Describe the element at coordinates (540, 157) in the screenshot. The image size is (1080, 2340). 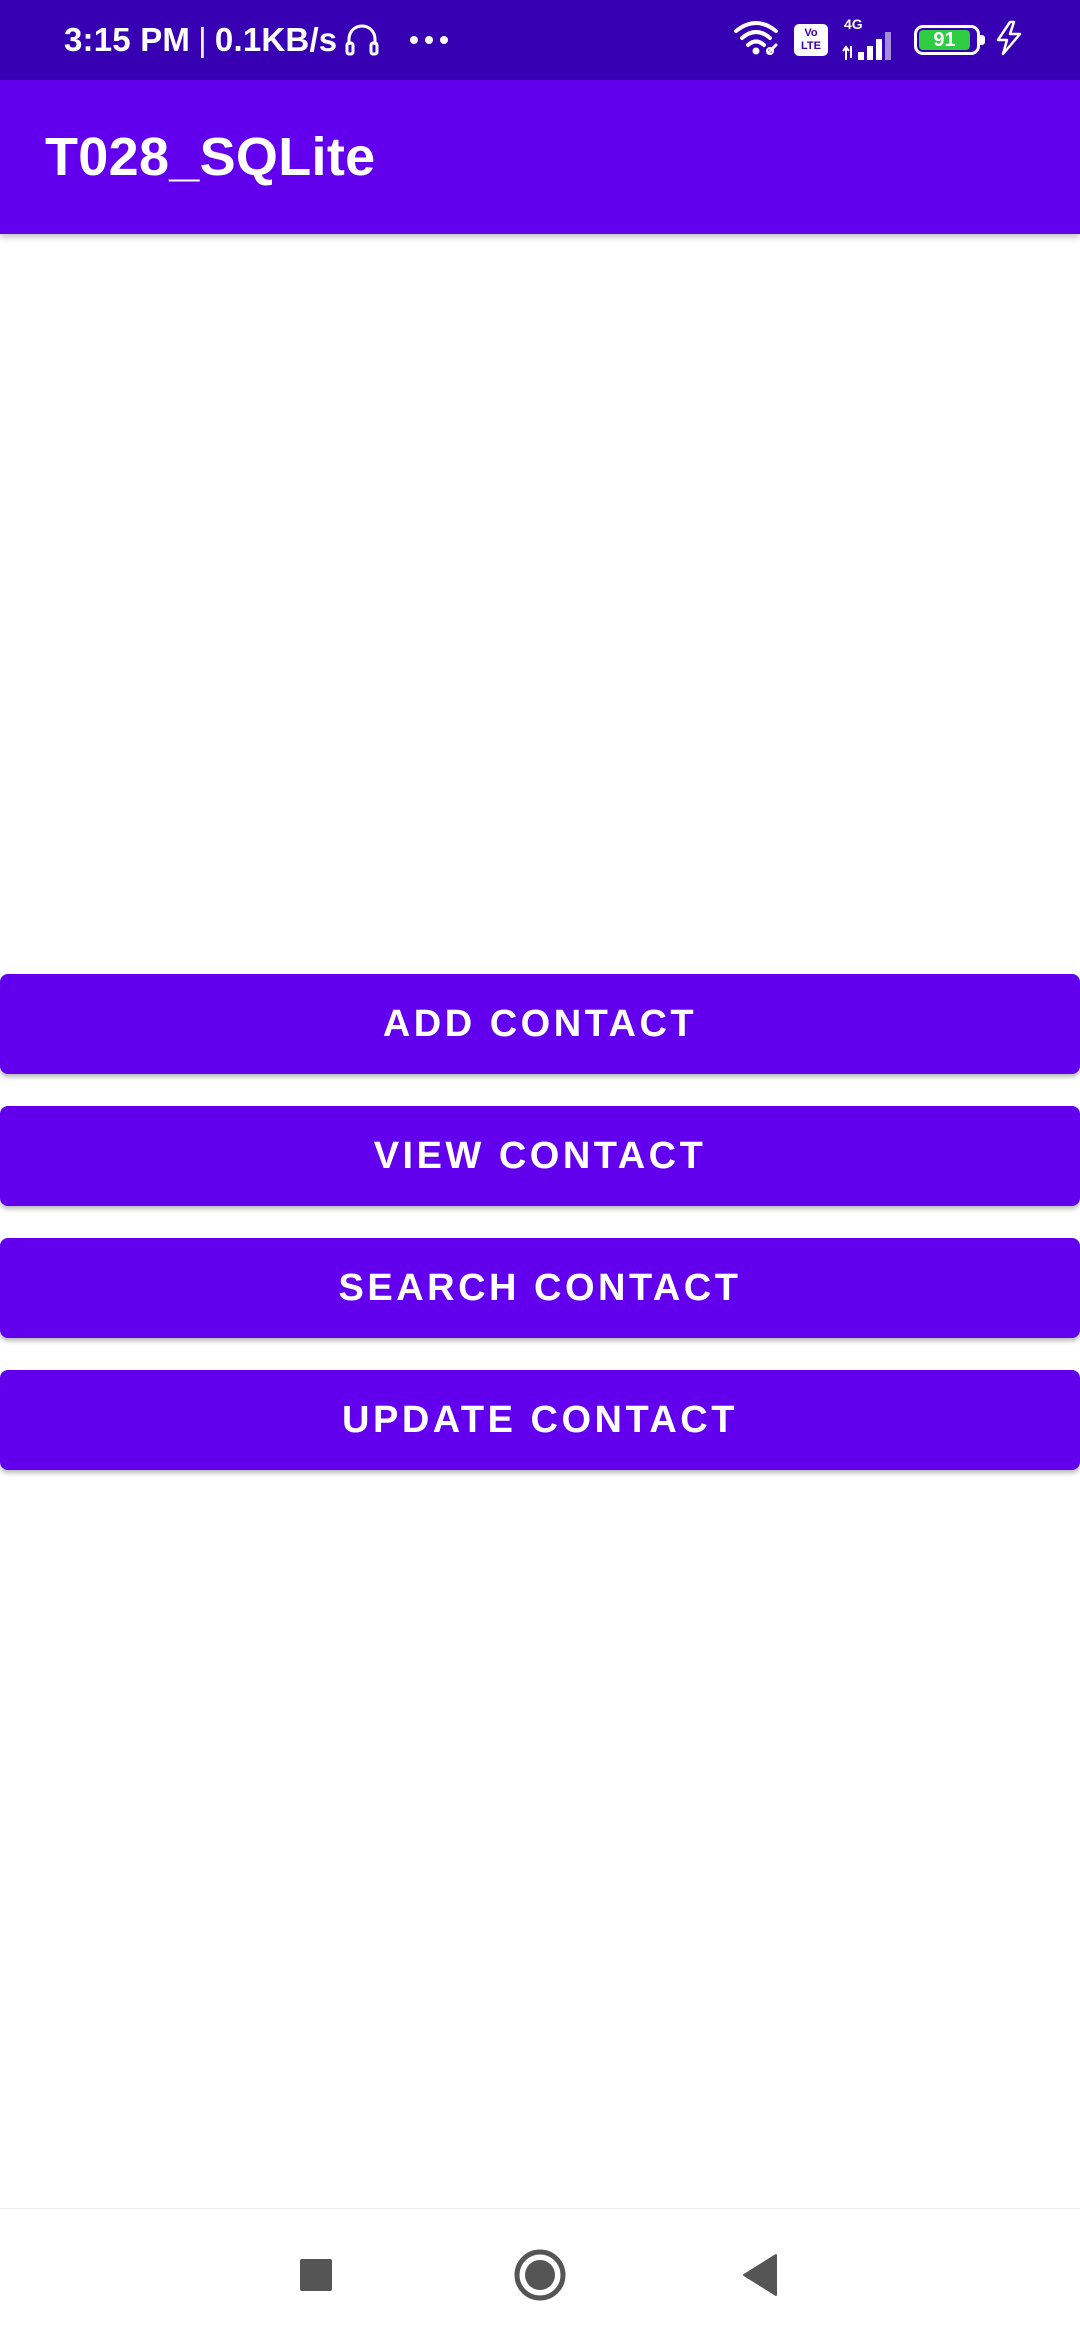
I see `app-bar: T028_SQLite` at that location.